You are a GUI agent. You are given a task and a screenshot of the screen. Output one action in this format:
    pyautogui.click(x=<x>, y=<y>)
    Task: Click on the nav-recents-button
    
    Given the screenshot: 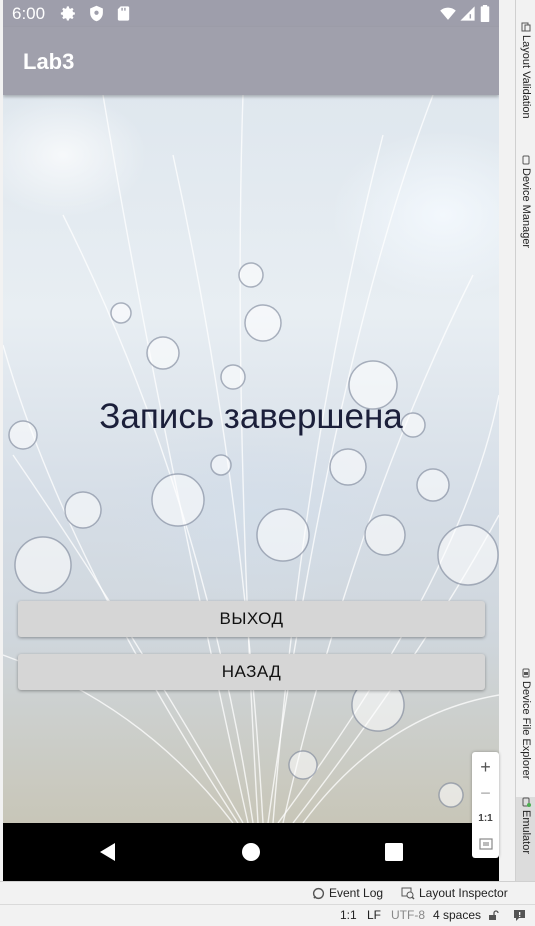 What is the action you would take?
    pyautogui.click(x=394, y=852)
    